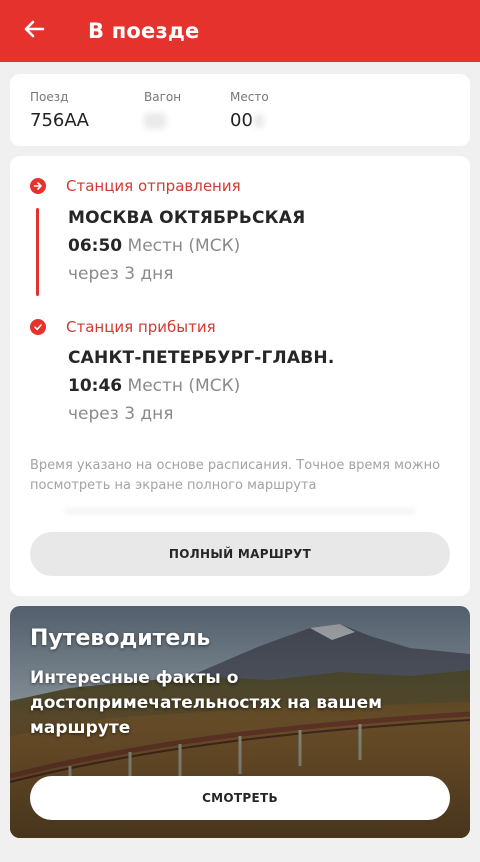  I want to click on departure-time: 06:50 Местн (МСК), so click(154, 246).